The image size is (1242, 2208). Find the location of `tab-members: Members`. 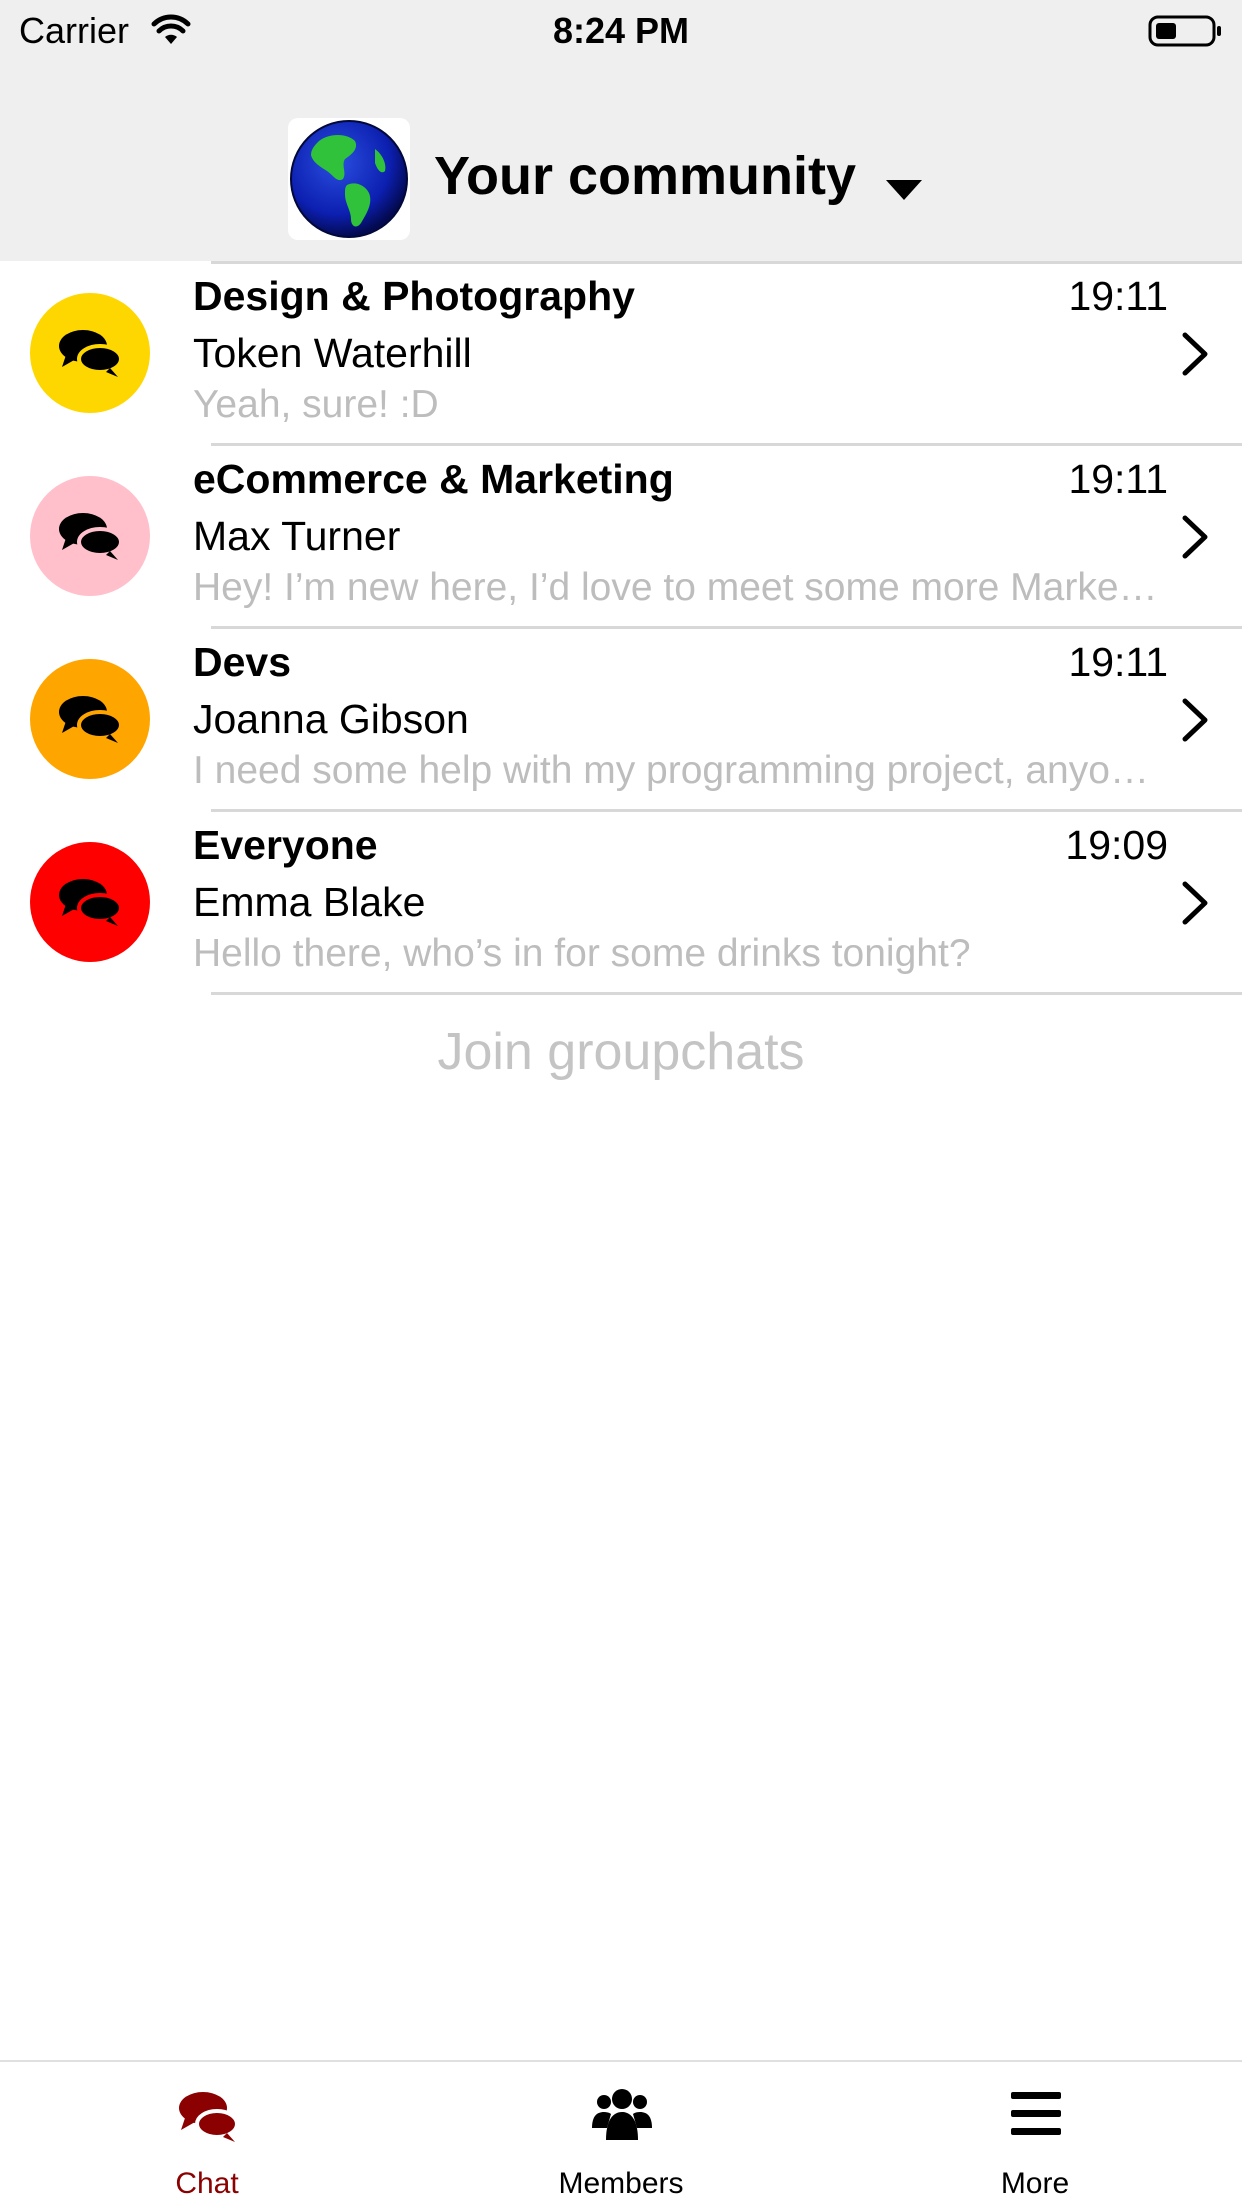

tab-members: Members is located at coordinates (621, 2135).